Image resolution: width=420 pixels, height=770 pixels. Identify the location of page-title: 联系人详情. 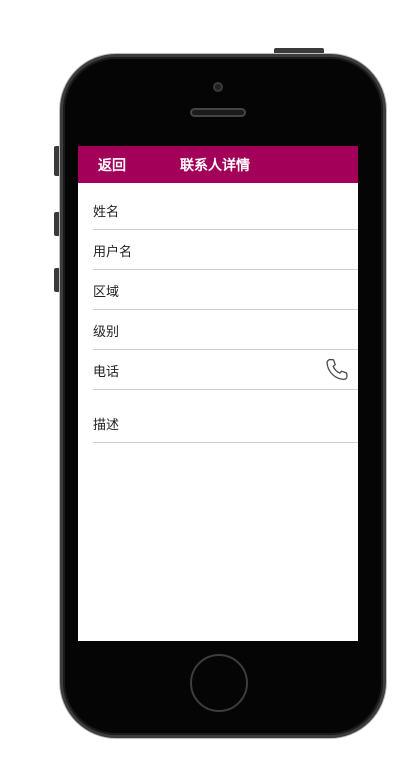
(215, 166).